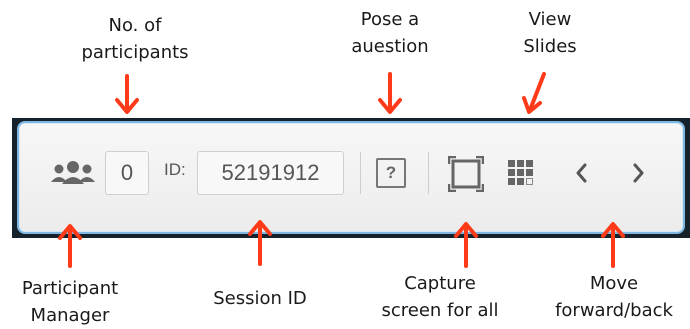 The width and height of the screenshot is (690, 329). I want to click on id-label: ID:, so click(175, 169).